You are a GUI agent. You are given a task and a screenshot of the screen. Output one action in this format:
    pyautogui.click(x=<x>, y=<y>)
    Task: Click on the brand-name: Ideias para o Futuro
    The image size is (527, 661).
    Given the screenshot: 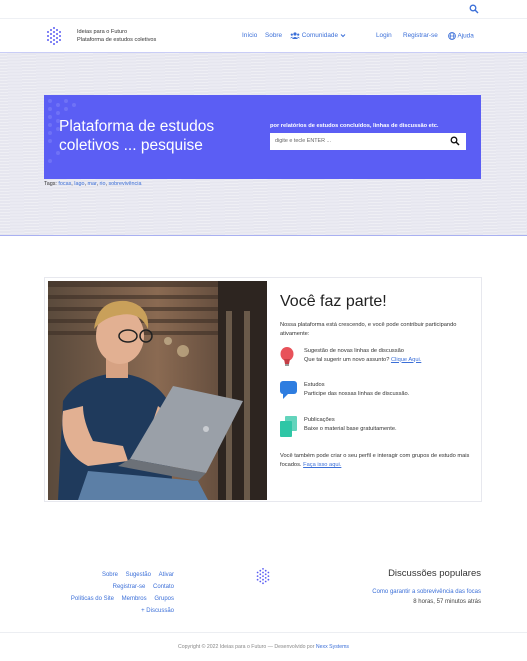 What is the action you would take?
    pyautogui.click(x=102, y=32)
    